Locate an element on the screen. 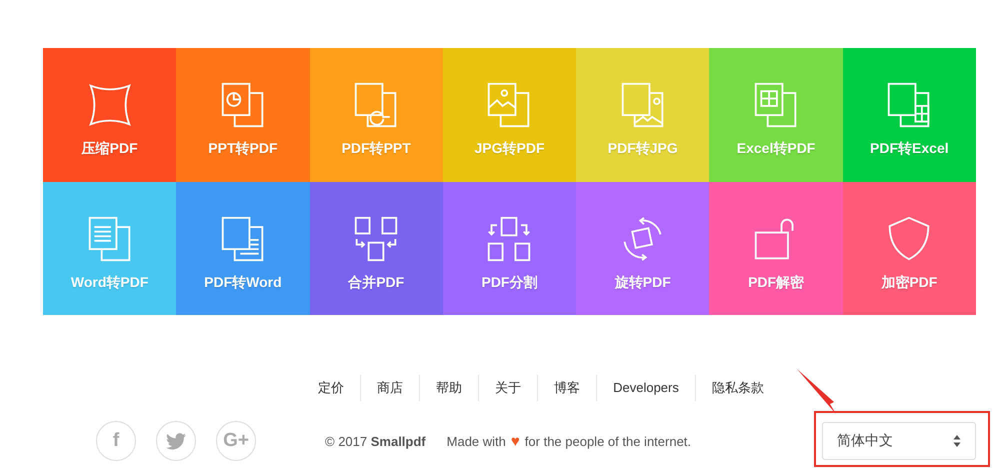 Image resolution: width=1000 pixels, height=468 pixels. footer-link: 关于 is located at coordinates (508, 388).